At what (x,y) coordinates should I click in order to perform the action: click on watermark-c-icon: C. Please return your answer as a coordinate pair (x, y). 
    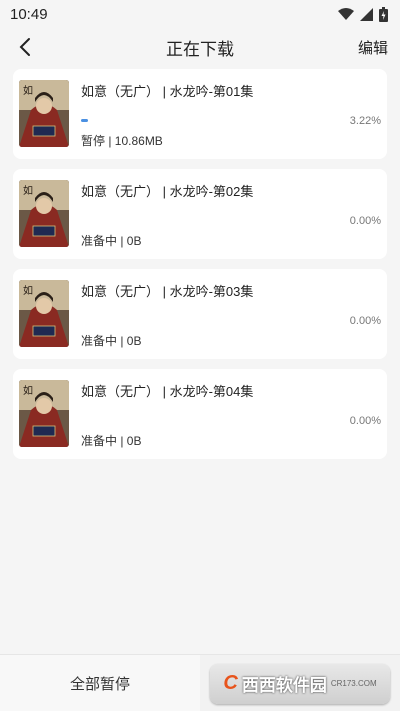
    Looking at the image, I should click on (230, 683).